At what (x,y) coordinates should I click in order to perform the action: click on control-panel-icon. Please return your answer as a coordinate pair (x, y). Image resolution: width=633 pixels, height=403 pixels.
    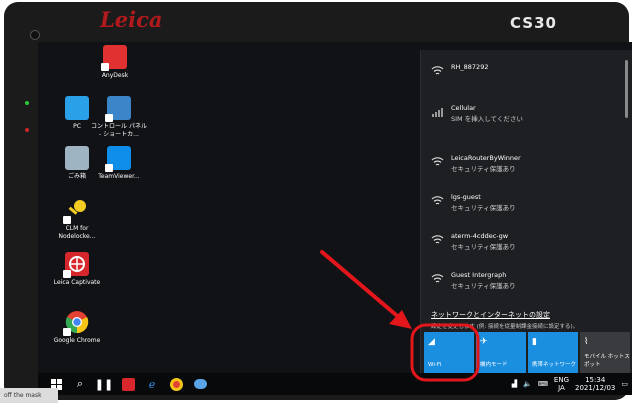
    Looking at the image, I should click on (118, 109).